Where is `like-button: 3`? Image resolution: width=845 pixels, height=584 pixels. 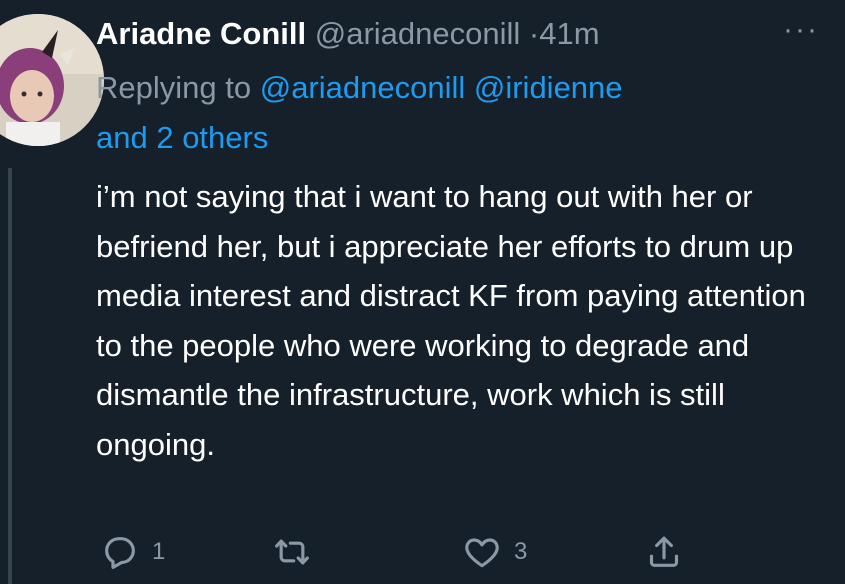 like-button: 3 is located at coordinates (494, 552).